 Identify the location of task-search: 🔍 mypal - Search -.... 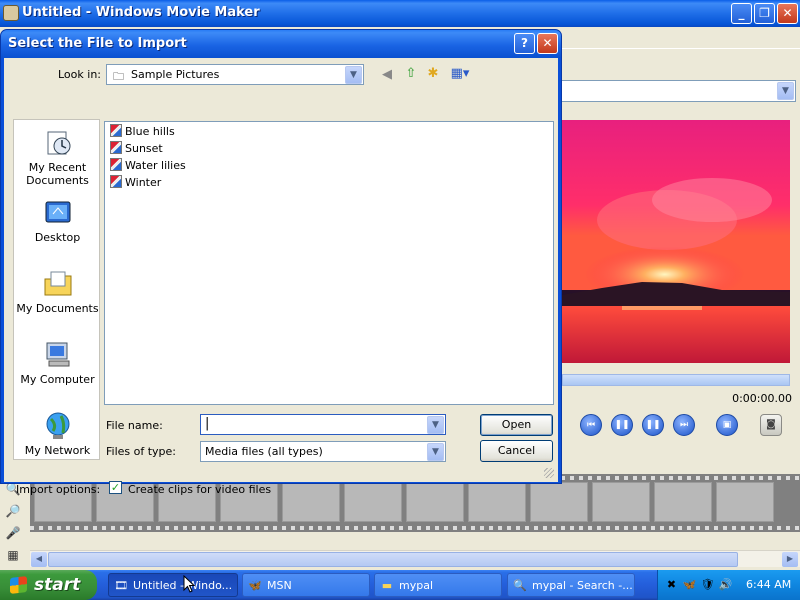
(571, 585).